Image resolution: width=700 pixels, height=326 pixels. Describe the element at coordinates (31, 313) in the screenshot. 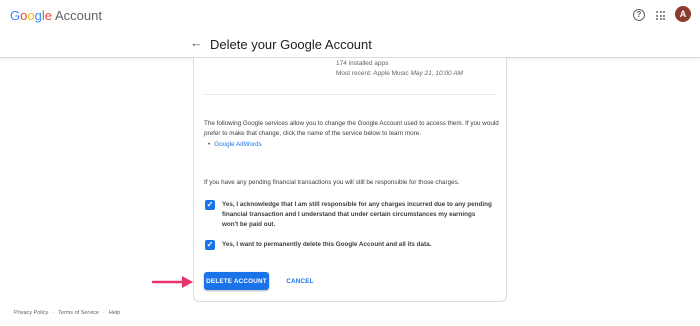

I see `privacy-policy-link: Privacy Policy` at that location.